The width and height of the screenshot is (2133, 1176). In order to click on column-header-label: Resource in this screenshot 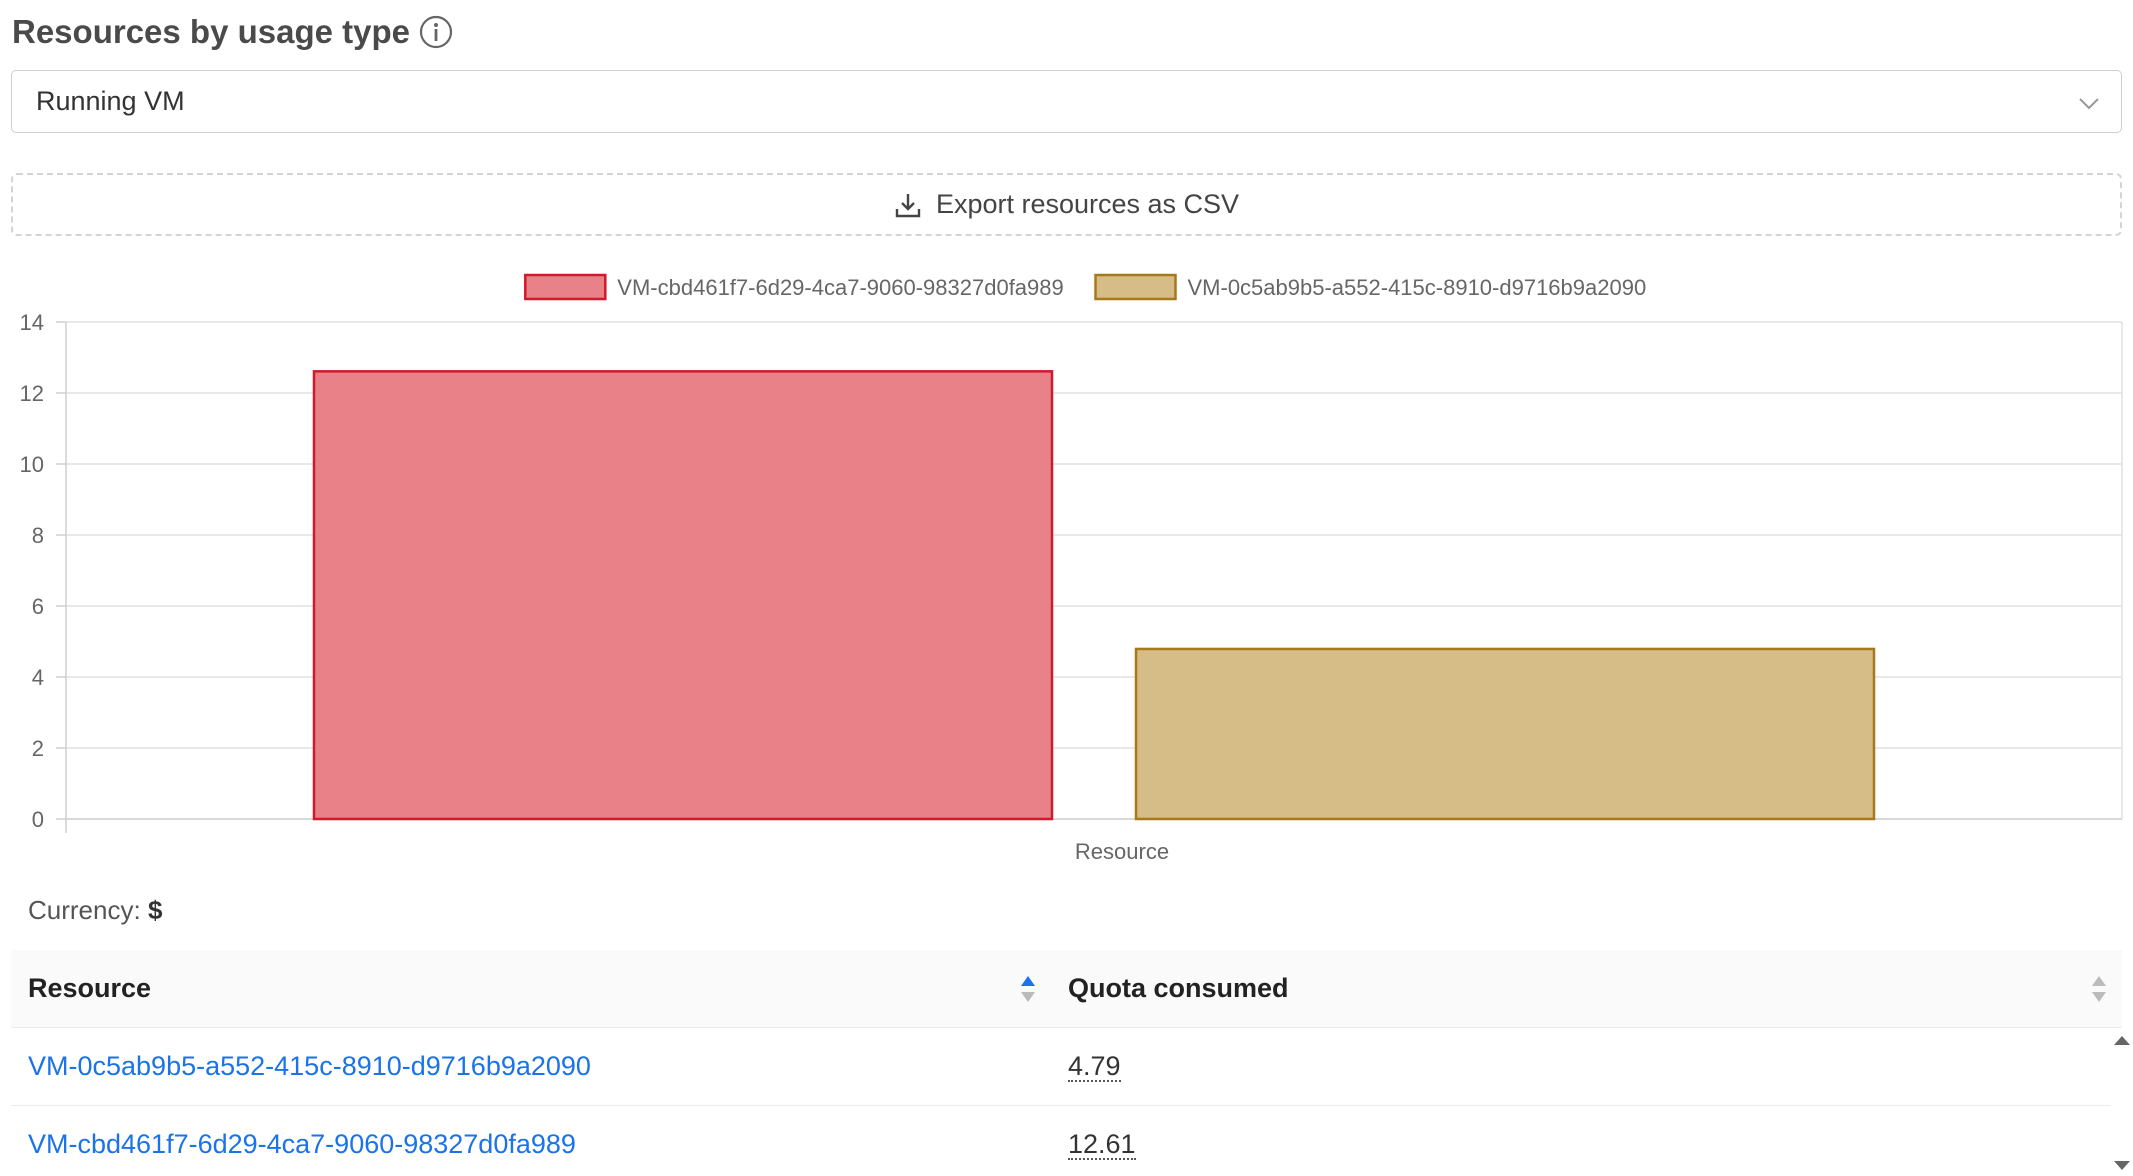, I will do `click(90, 988)`.